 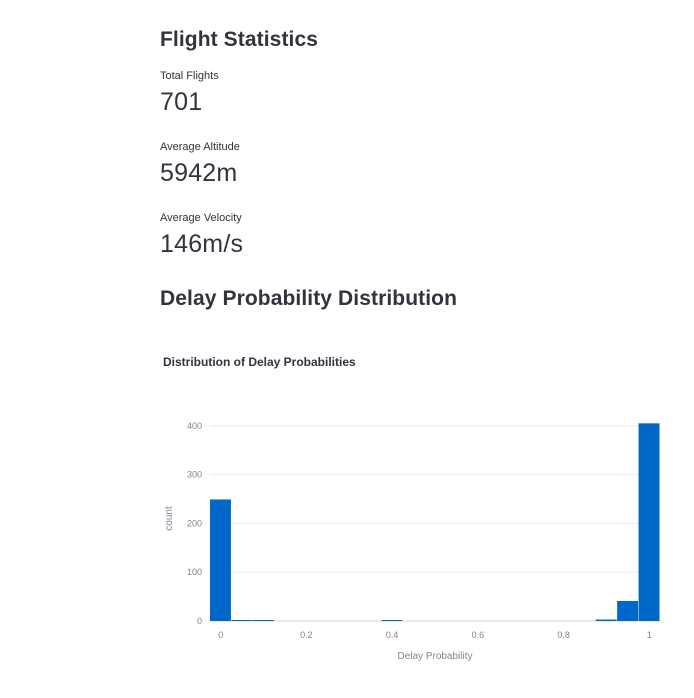 What do you see at coordinates (199, 173) in the screenshot?
I see `metric-value-average-altitude: 5942m` at bounding box center [199, 173].